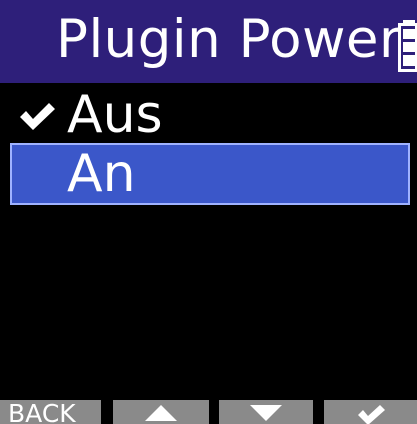 This screenshot has width=417, height=424. I want to click on triangle-up-icon, so click(161, 413).